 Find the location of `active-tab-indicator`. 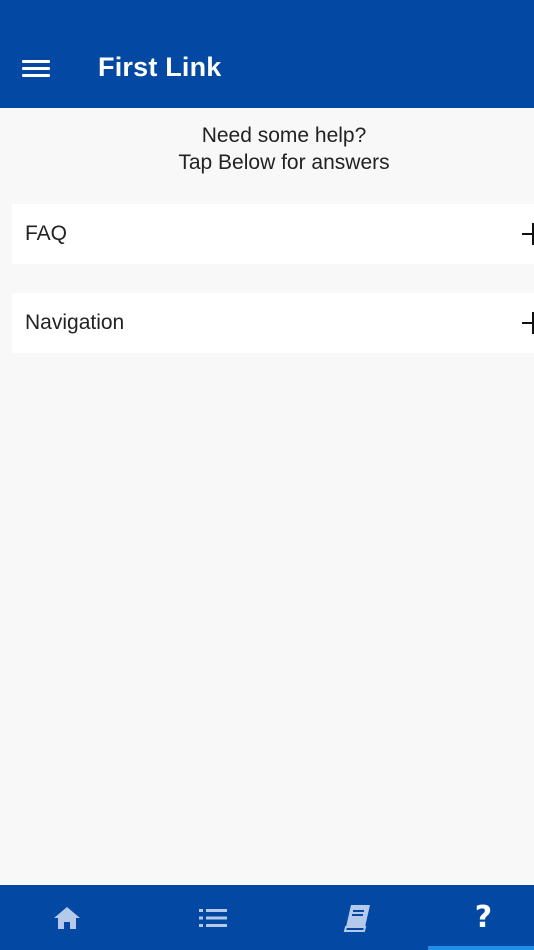

active-tab-indicator is located at coordinates (481, 948).